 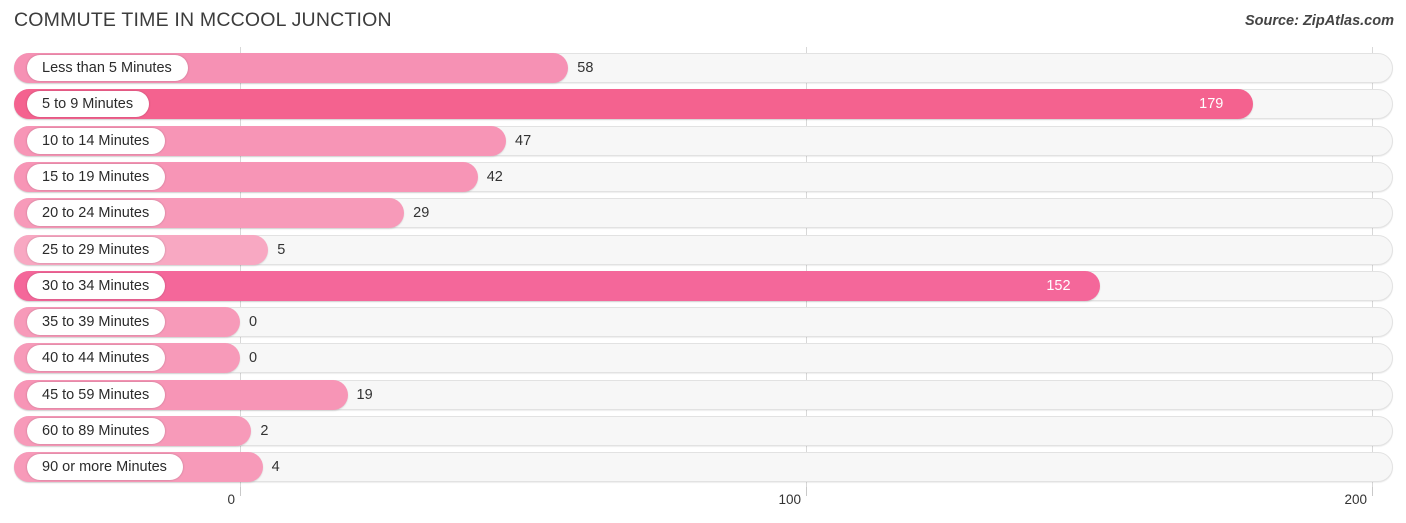 I want to click on bar-category-label: 25 to 29 Minutes, so click(x=96, y=249).